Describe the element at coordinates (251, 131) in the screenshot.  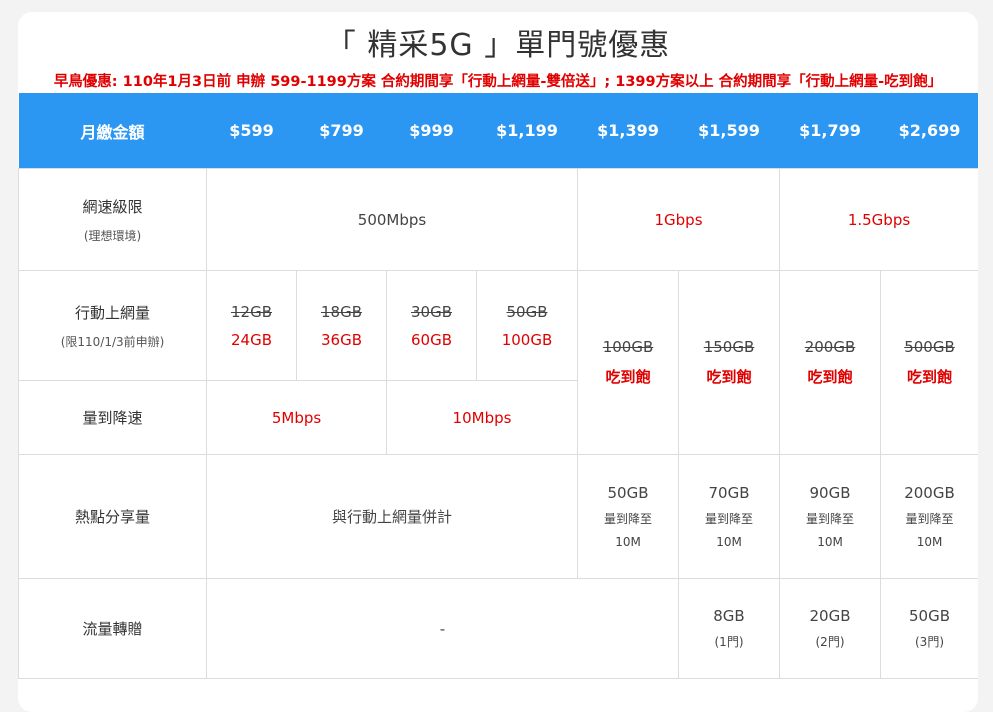
I see `price-599: $599` at that location.